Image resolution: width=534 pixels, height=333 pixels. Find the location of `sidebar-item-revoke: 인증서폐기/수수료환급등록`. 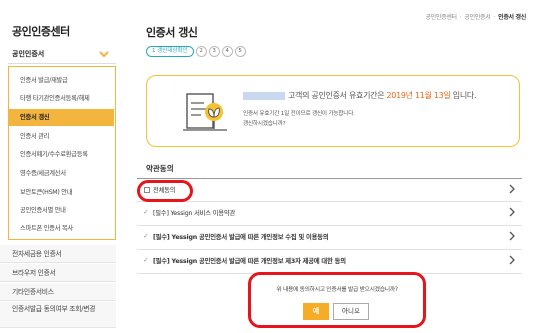

sidebar-item-revoke: 인증서폐기/수수료환급등록 is located at coordinates (61, 154).